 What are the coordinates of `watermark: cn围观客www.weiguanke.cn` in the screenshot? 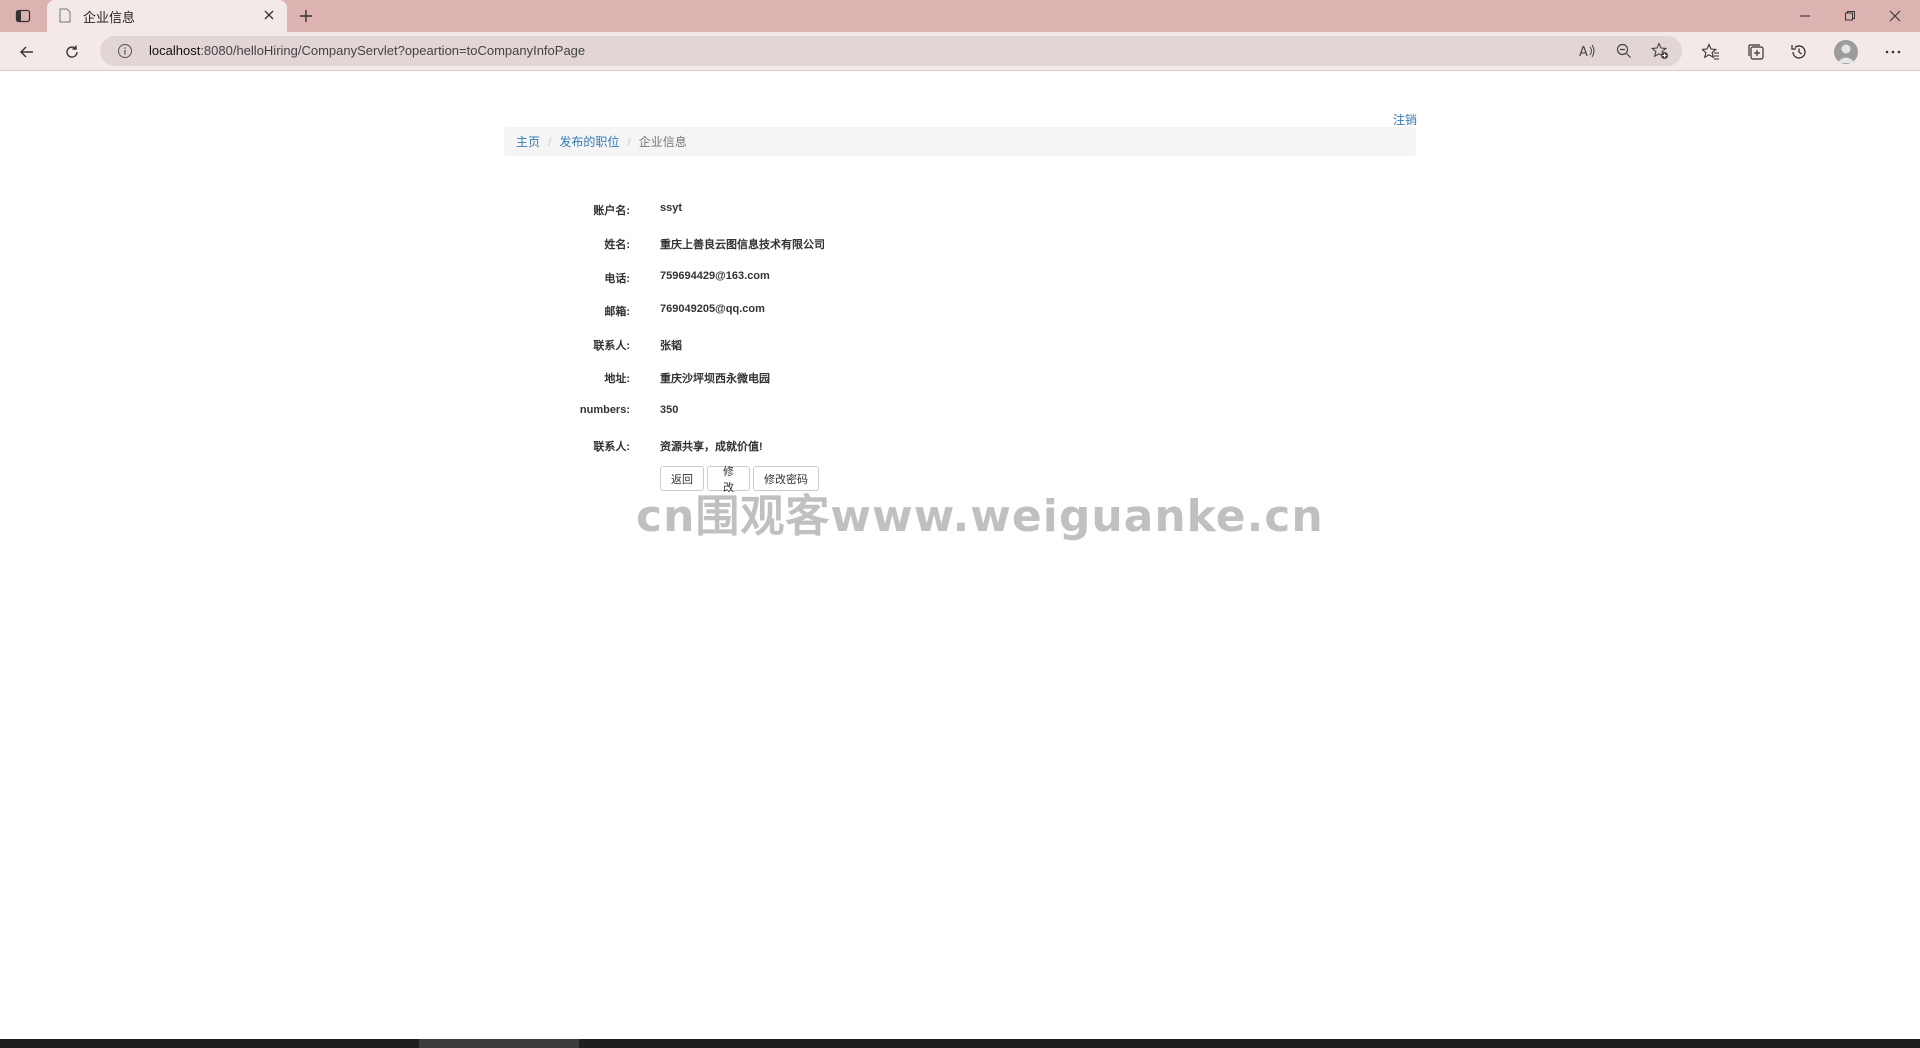 It's located at (980, 516).